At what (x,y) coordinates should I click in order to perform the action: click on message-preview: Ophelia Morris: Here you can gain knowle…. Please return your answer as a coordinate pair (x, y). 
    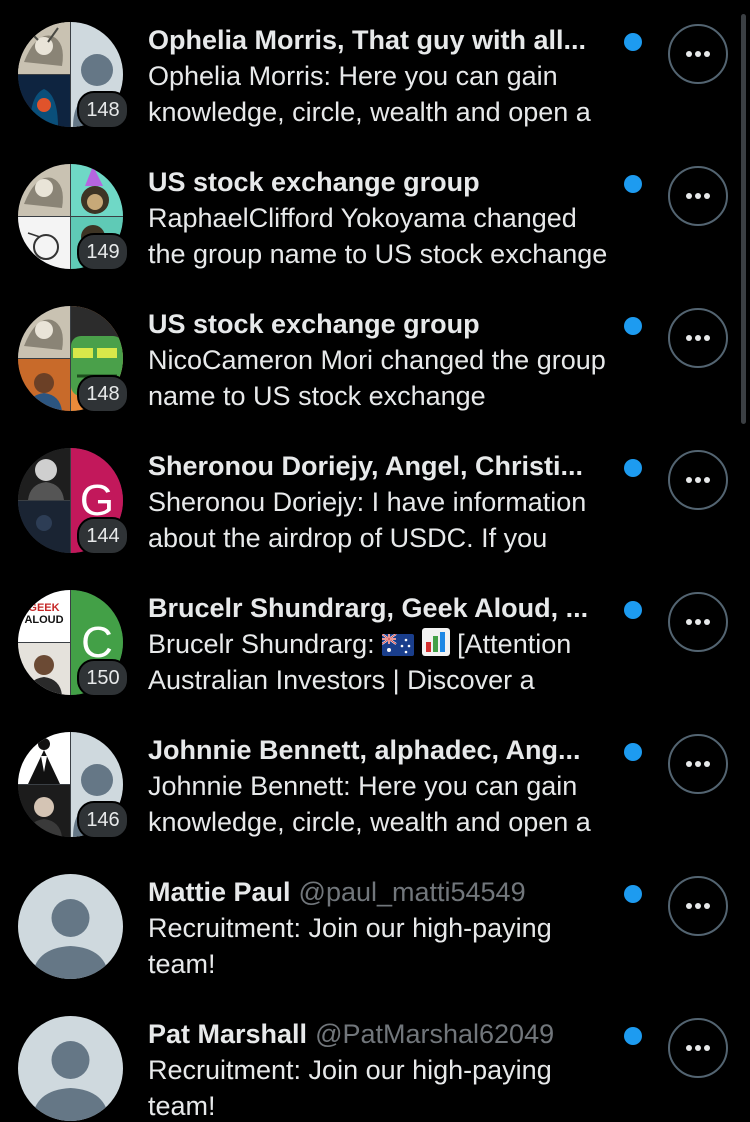
    Looking at the image, I should click on (369, 94).